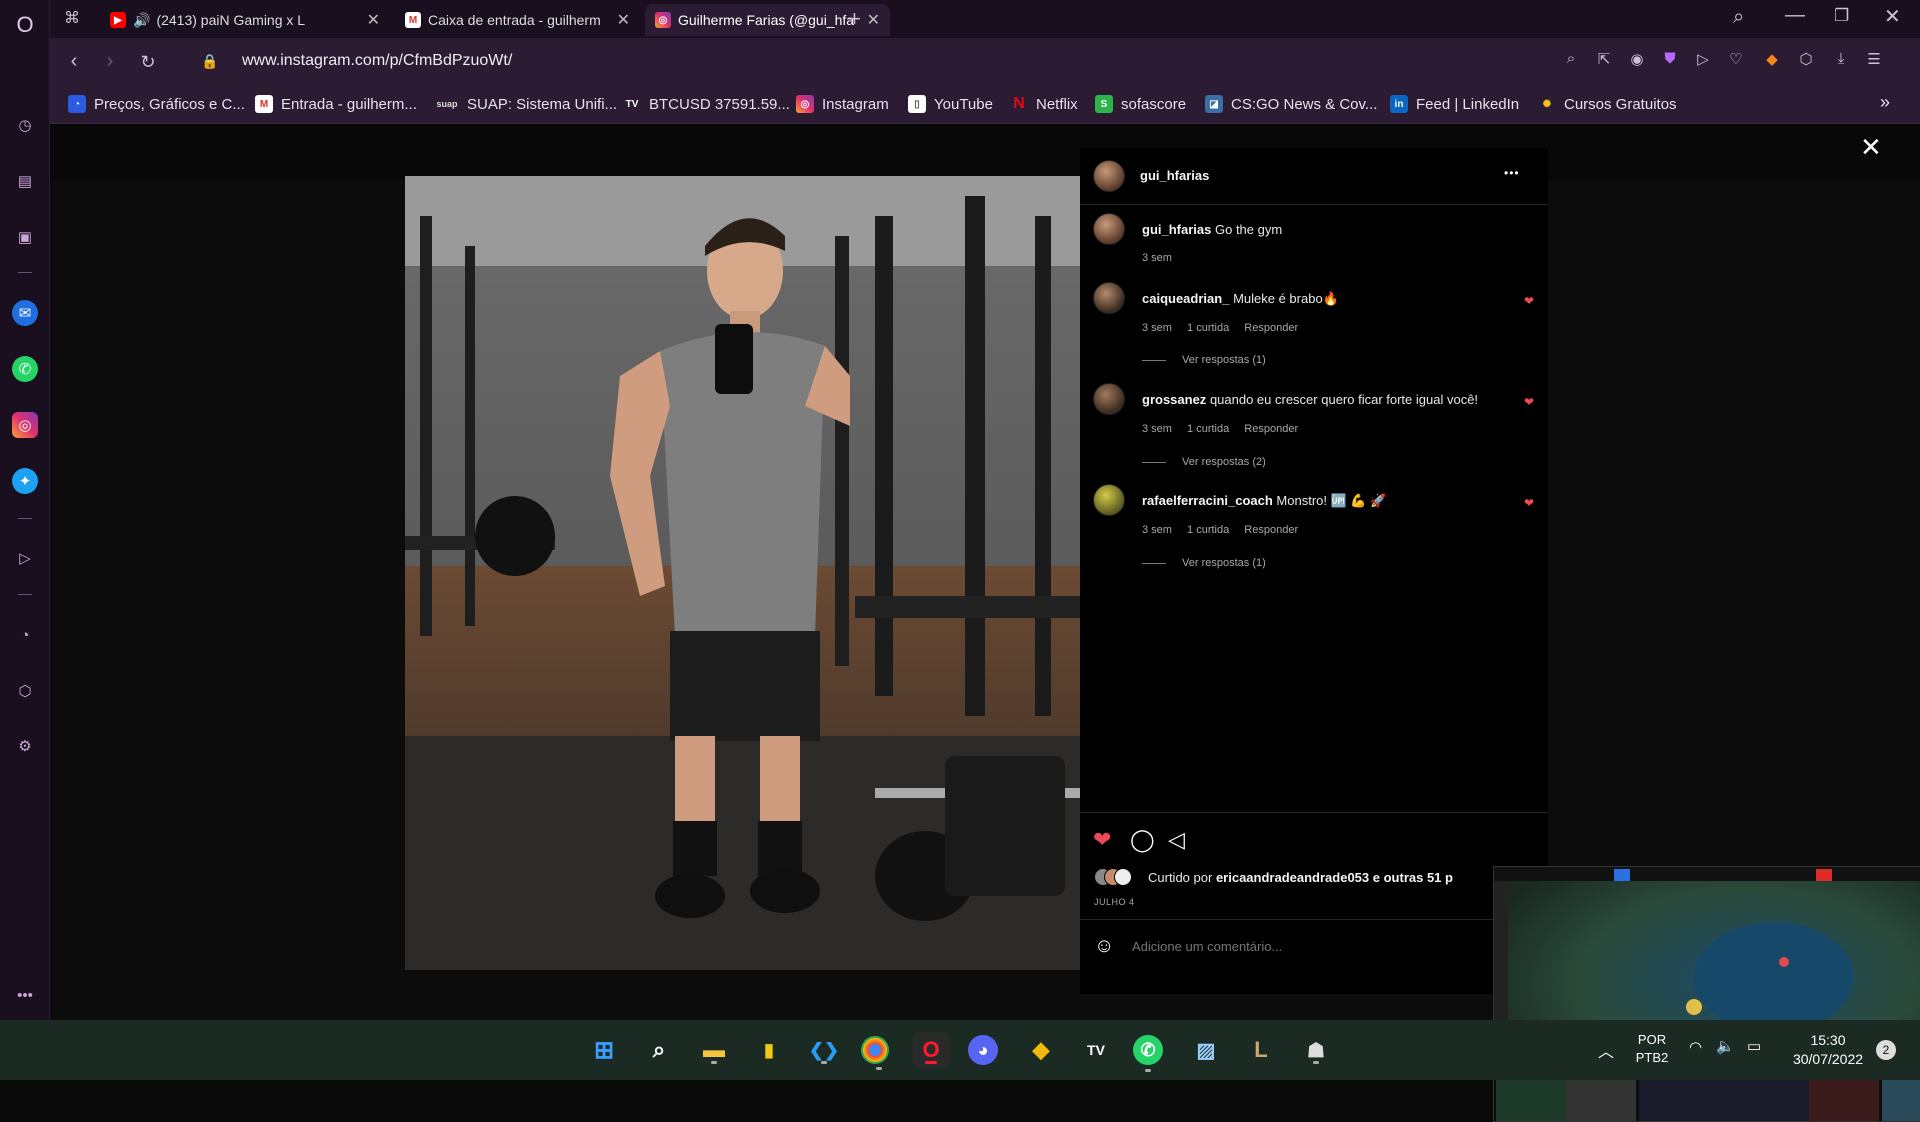  Describe the element at coordinates (1096, 1050) in the screenshot. I see `tradingview-icon: TV` at that location.